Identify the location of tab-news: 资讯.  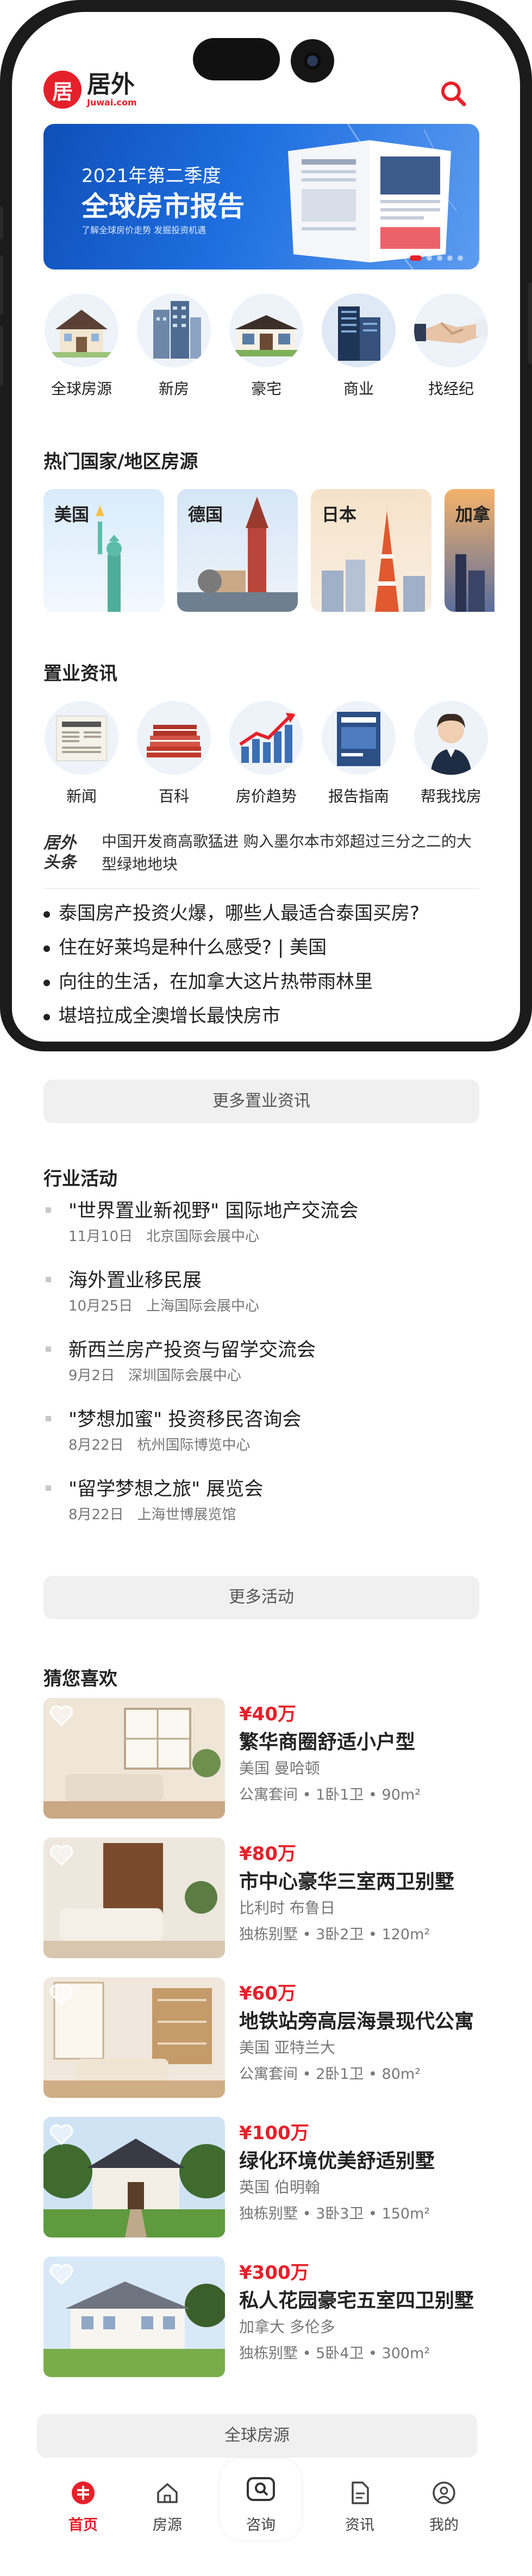
(359, 2507).